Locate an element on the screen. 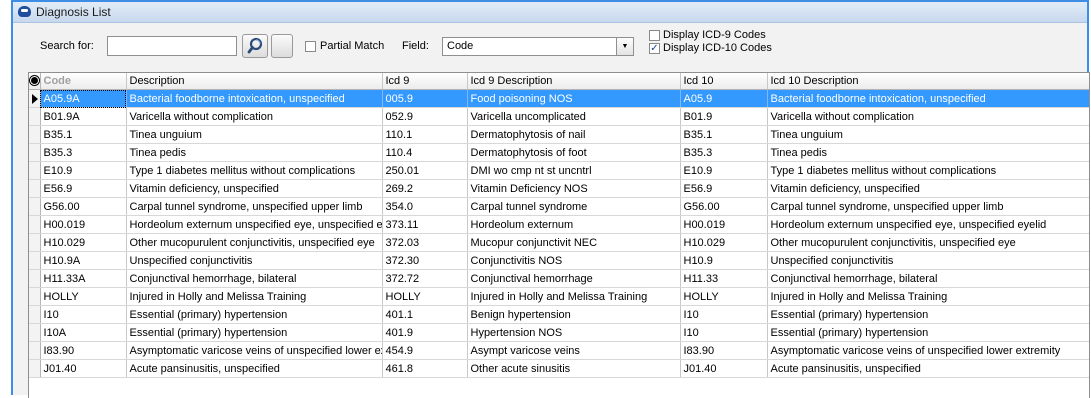  cell-icd10-description: Acute pansinusitis, unspecified is located at coordinates (928, 368).